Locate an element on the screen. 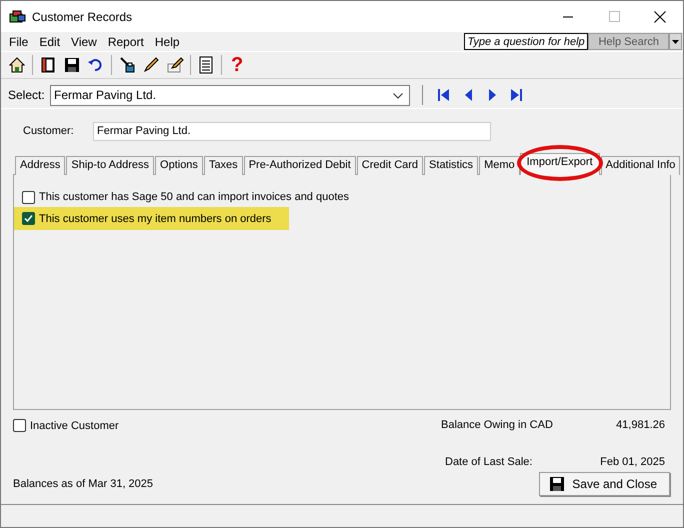 The image size is (684, 528). first-record-icon is located at coordinates (444, 95).